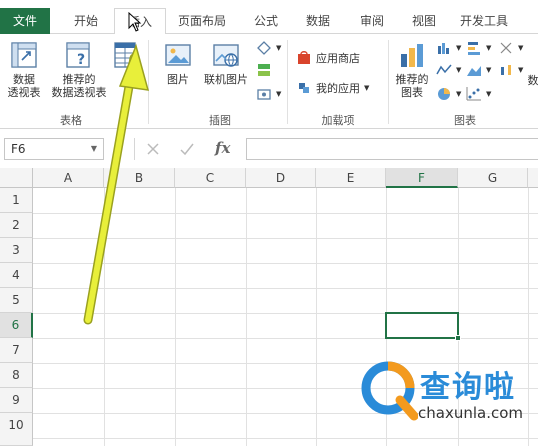 The image size is (538, 446). What do you see at coordinates (269, 4) in the screenshot?
I see `title-bar` at bounding box center [269, 4].